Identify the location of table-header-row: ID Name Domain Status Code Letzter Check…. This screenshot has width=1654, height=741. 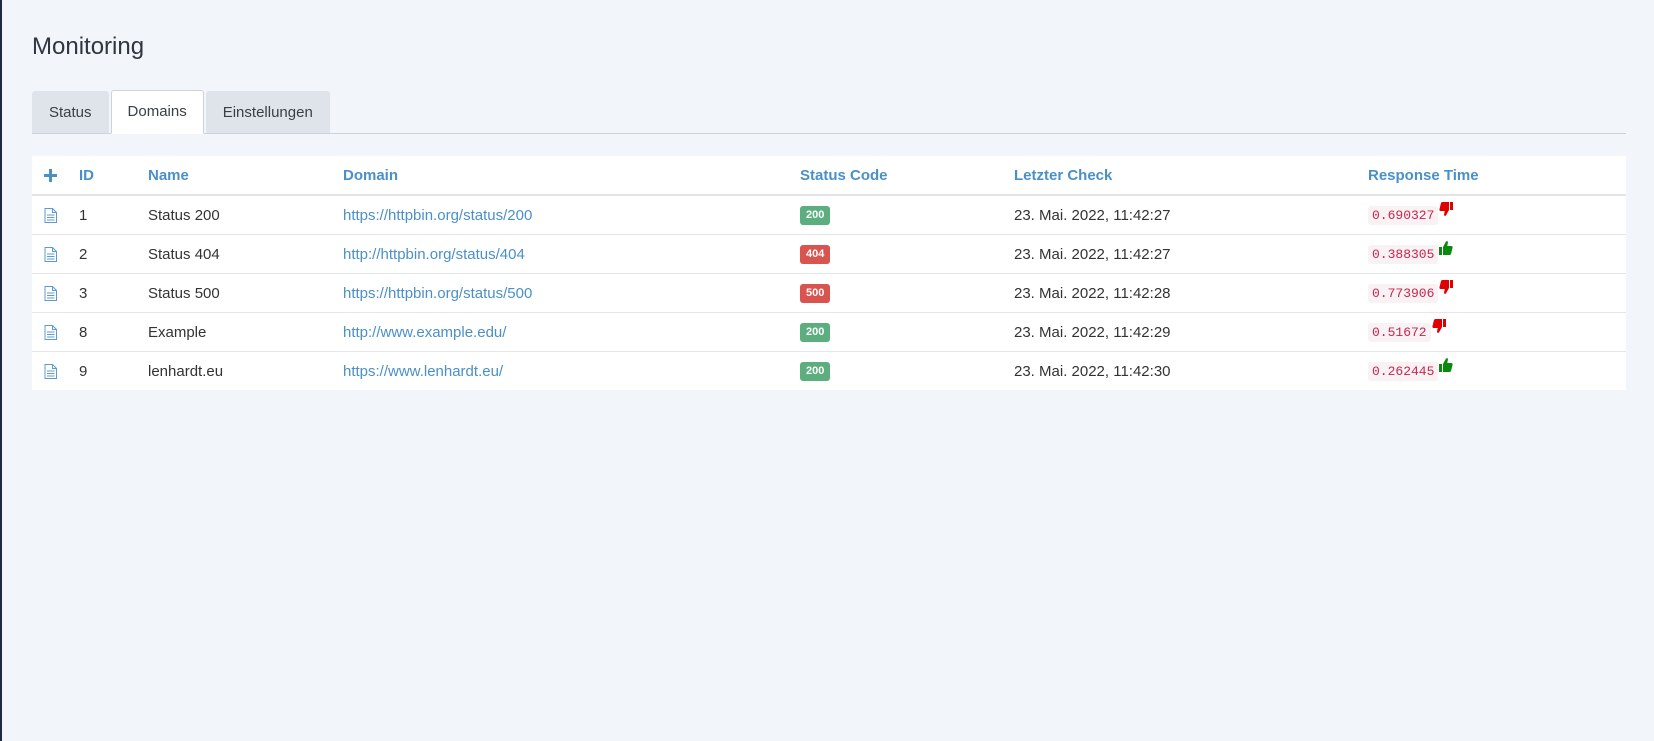
(829, 176).